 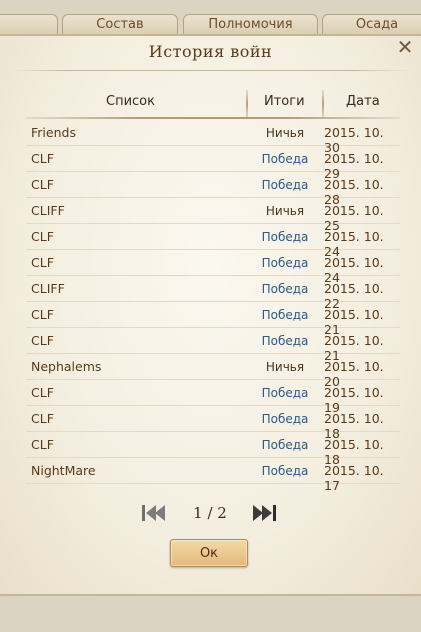 What do you see at coordinates (213, 397) in the screenshot?
I see `table-row: CLF Победа 2015. 10. 19` at bounding box center [213, 397].